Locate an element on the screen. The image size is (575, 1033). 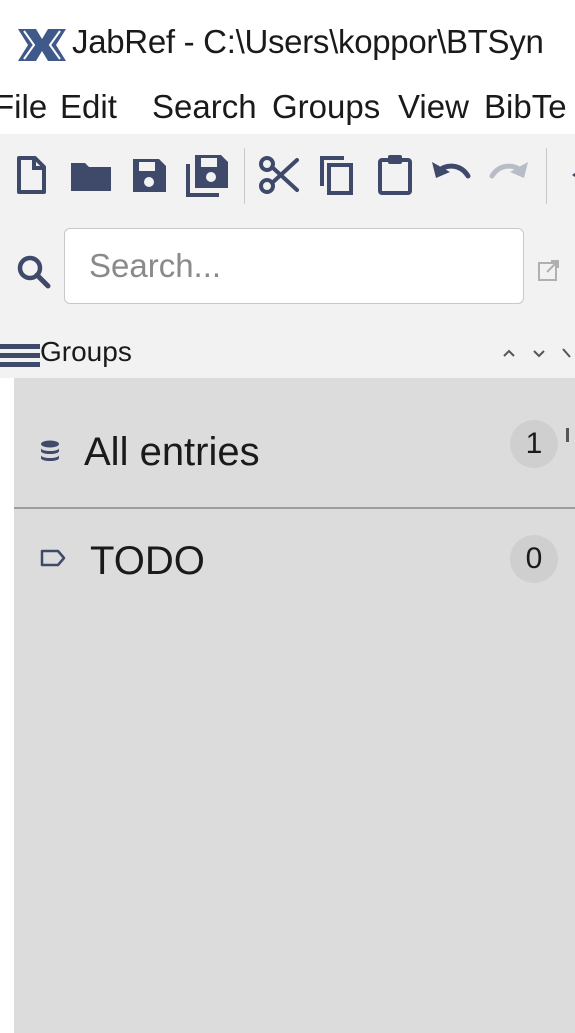
menu-groups: Groups is located at coordinates (326, 107).